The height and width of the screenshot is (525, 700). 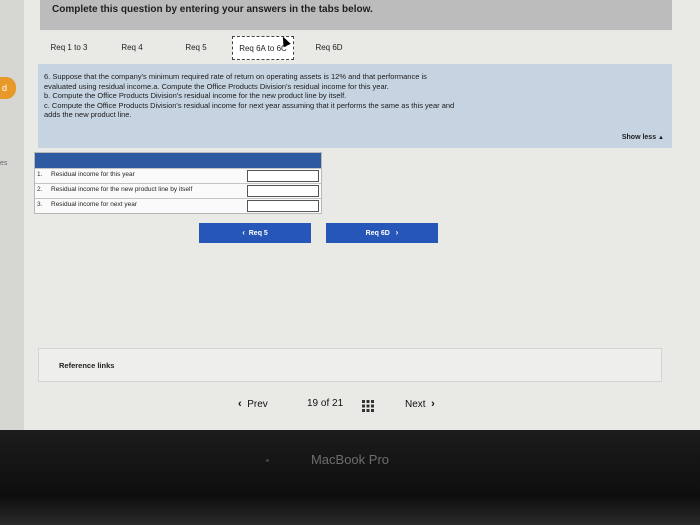 What do you see at coordinates (40, 189) in the screenshot?
I see `row-number: 2.` at bounding box center [40, 189].